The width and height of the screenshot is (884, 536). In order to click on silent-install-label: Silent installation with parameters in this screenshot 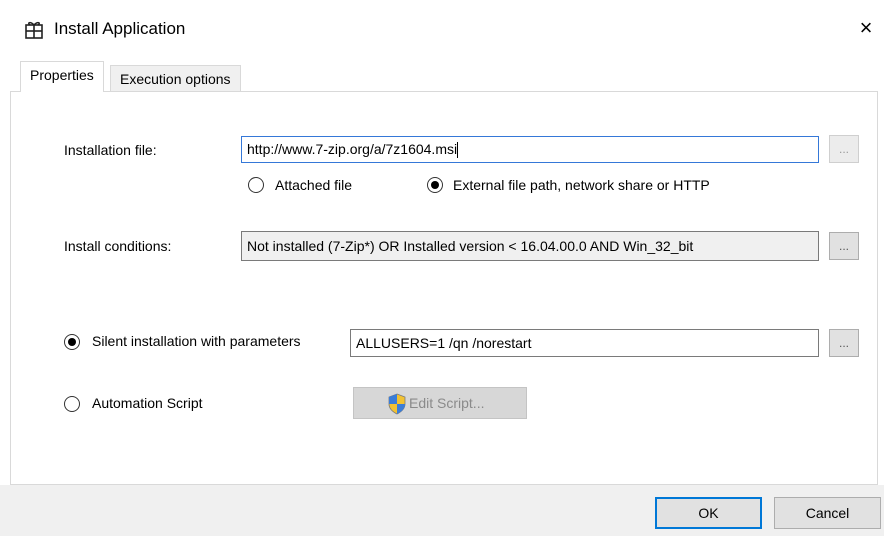, I will do `click(196, 341)`.